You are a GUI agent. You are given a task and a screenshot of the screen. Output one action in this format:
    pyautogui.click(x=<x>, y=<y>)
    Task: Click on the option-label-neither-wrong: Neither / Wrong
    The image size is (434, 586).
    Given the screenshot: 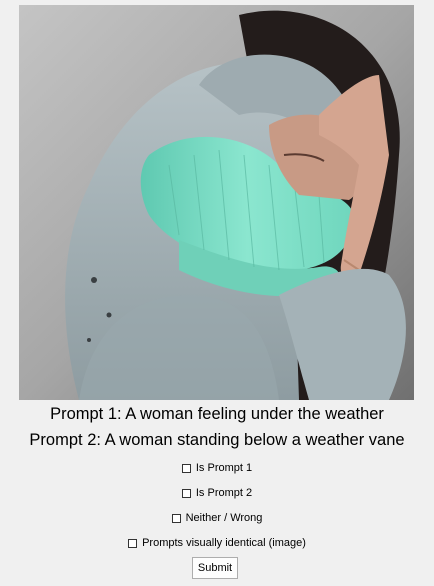 What is the action you would take?
    pyautogui.click(x=224, y=518)
    